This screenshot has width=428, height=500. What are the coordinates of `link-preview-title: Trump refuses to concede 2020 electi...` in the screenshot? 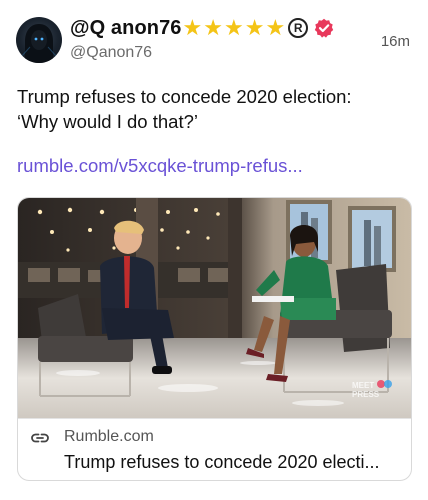 It's located at (222, 462).